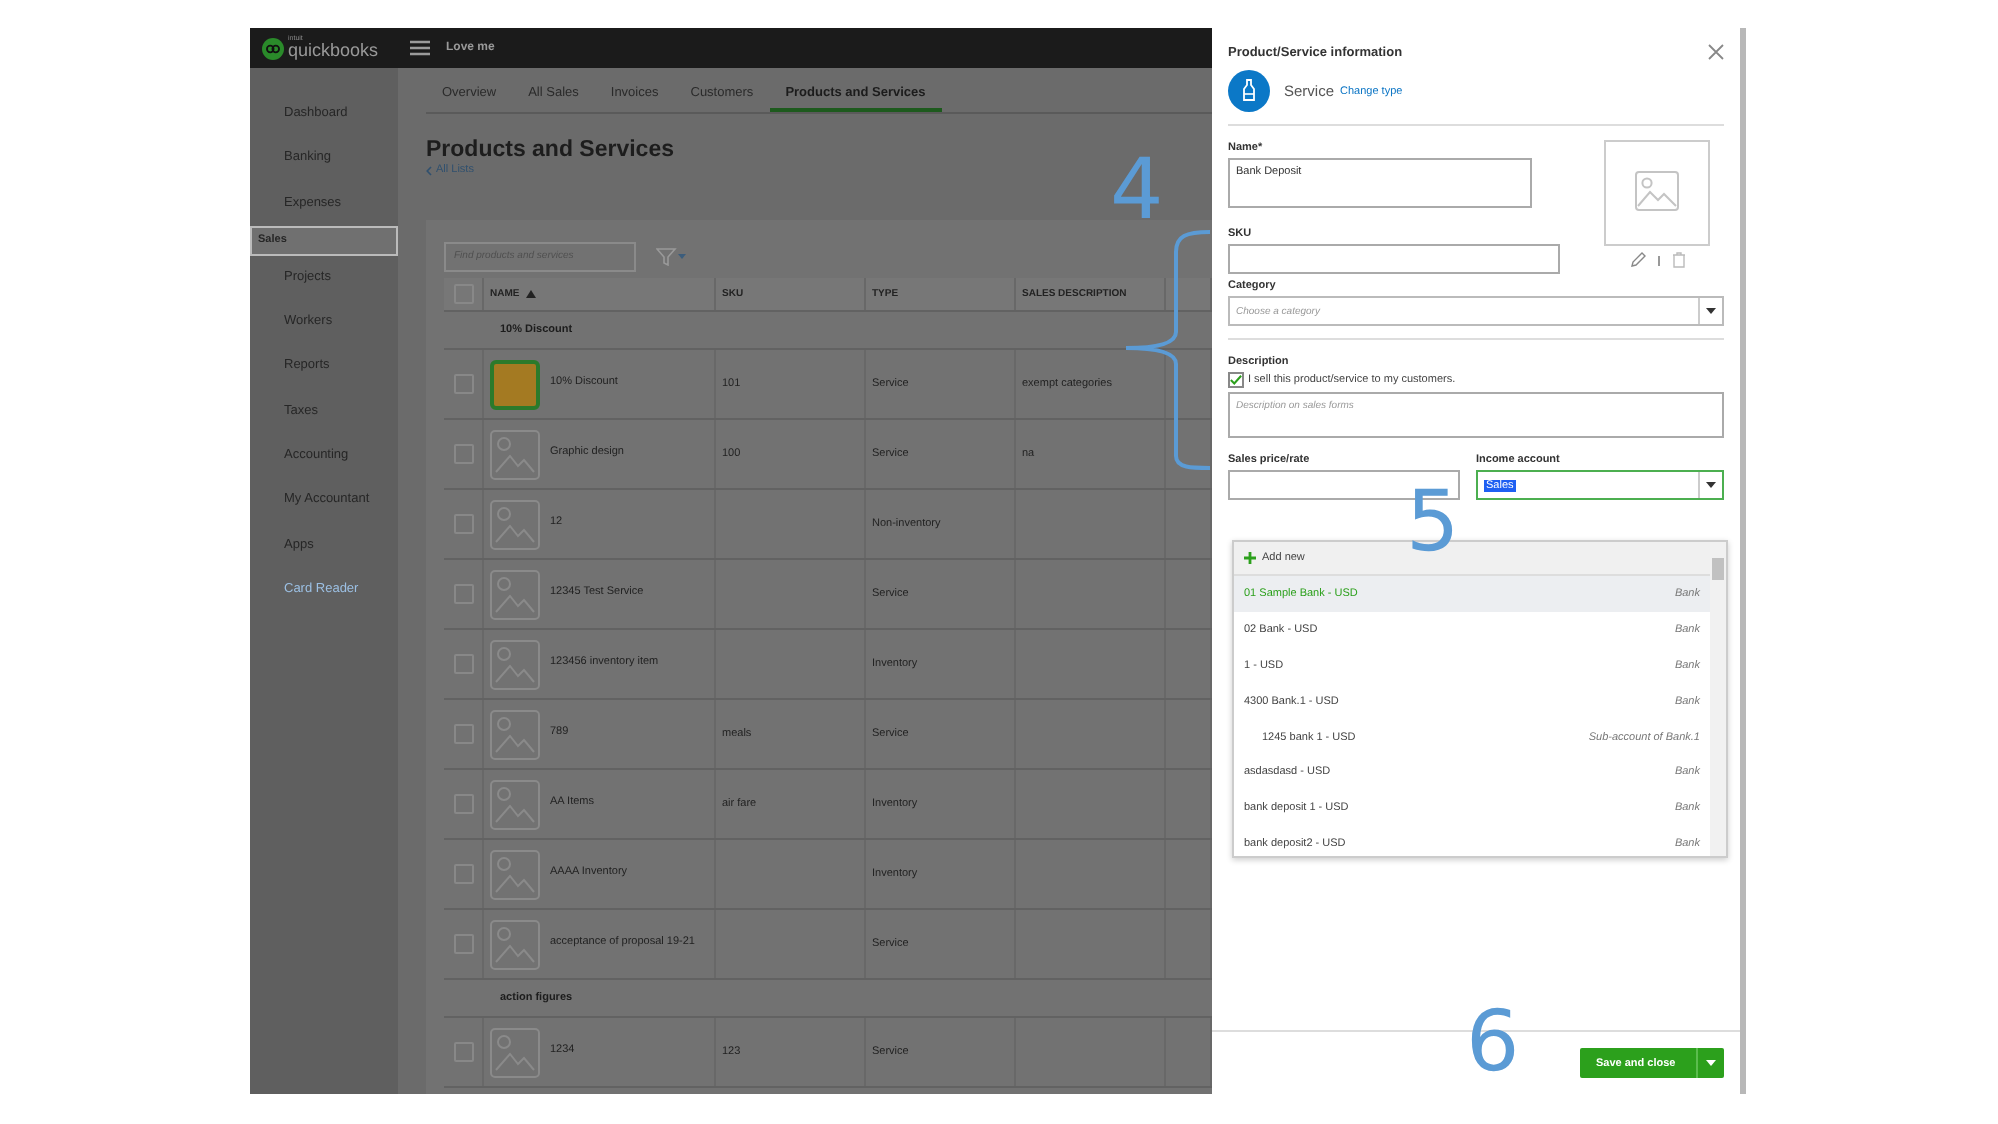 This screenshot has width=1998, height=1124. Describe the element at coordinates (1249, 91) in the screenshot. I see `service-type-icon` at that location.